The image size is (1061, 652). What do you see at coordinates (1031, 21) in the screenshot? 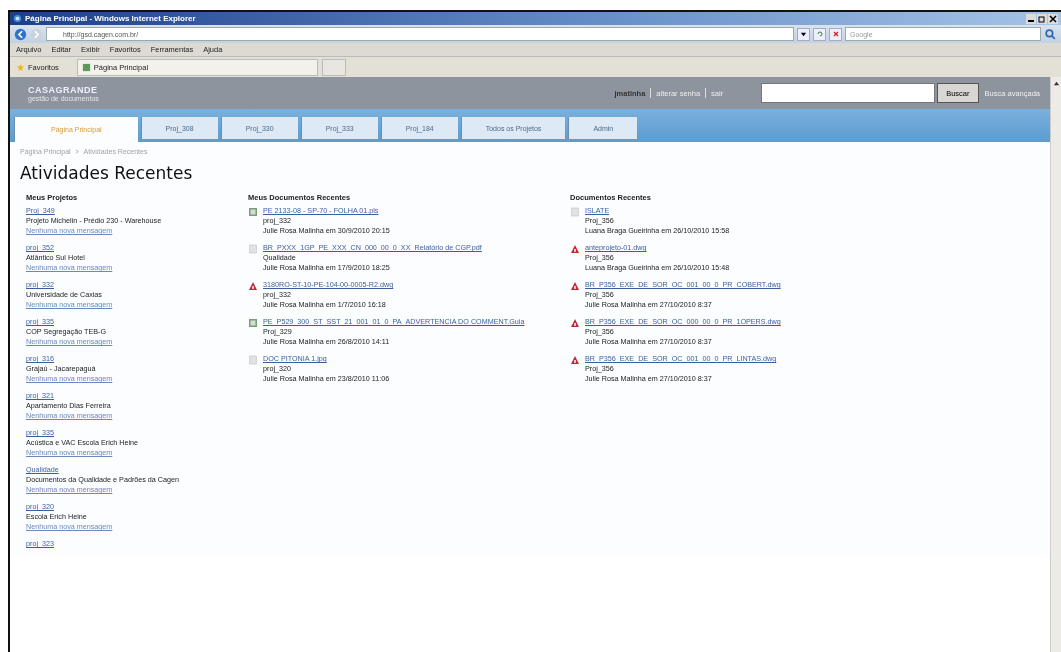
I see `minimize-icon` at bounding box center [1031, 21].